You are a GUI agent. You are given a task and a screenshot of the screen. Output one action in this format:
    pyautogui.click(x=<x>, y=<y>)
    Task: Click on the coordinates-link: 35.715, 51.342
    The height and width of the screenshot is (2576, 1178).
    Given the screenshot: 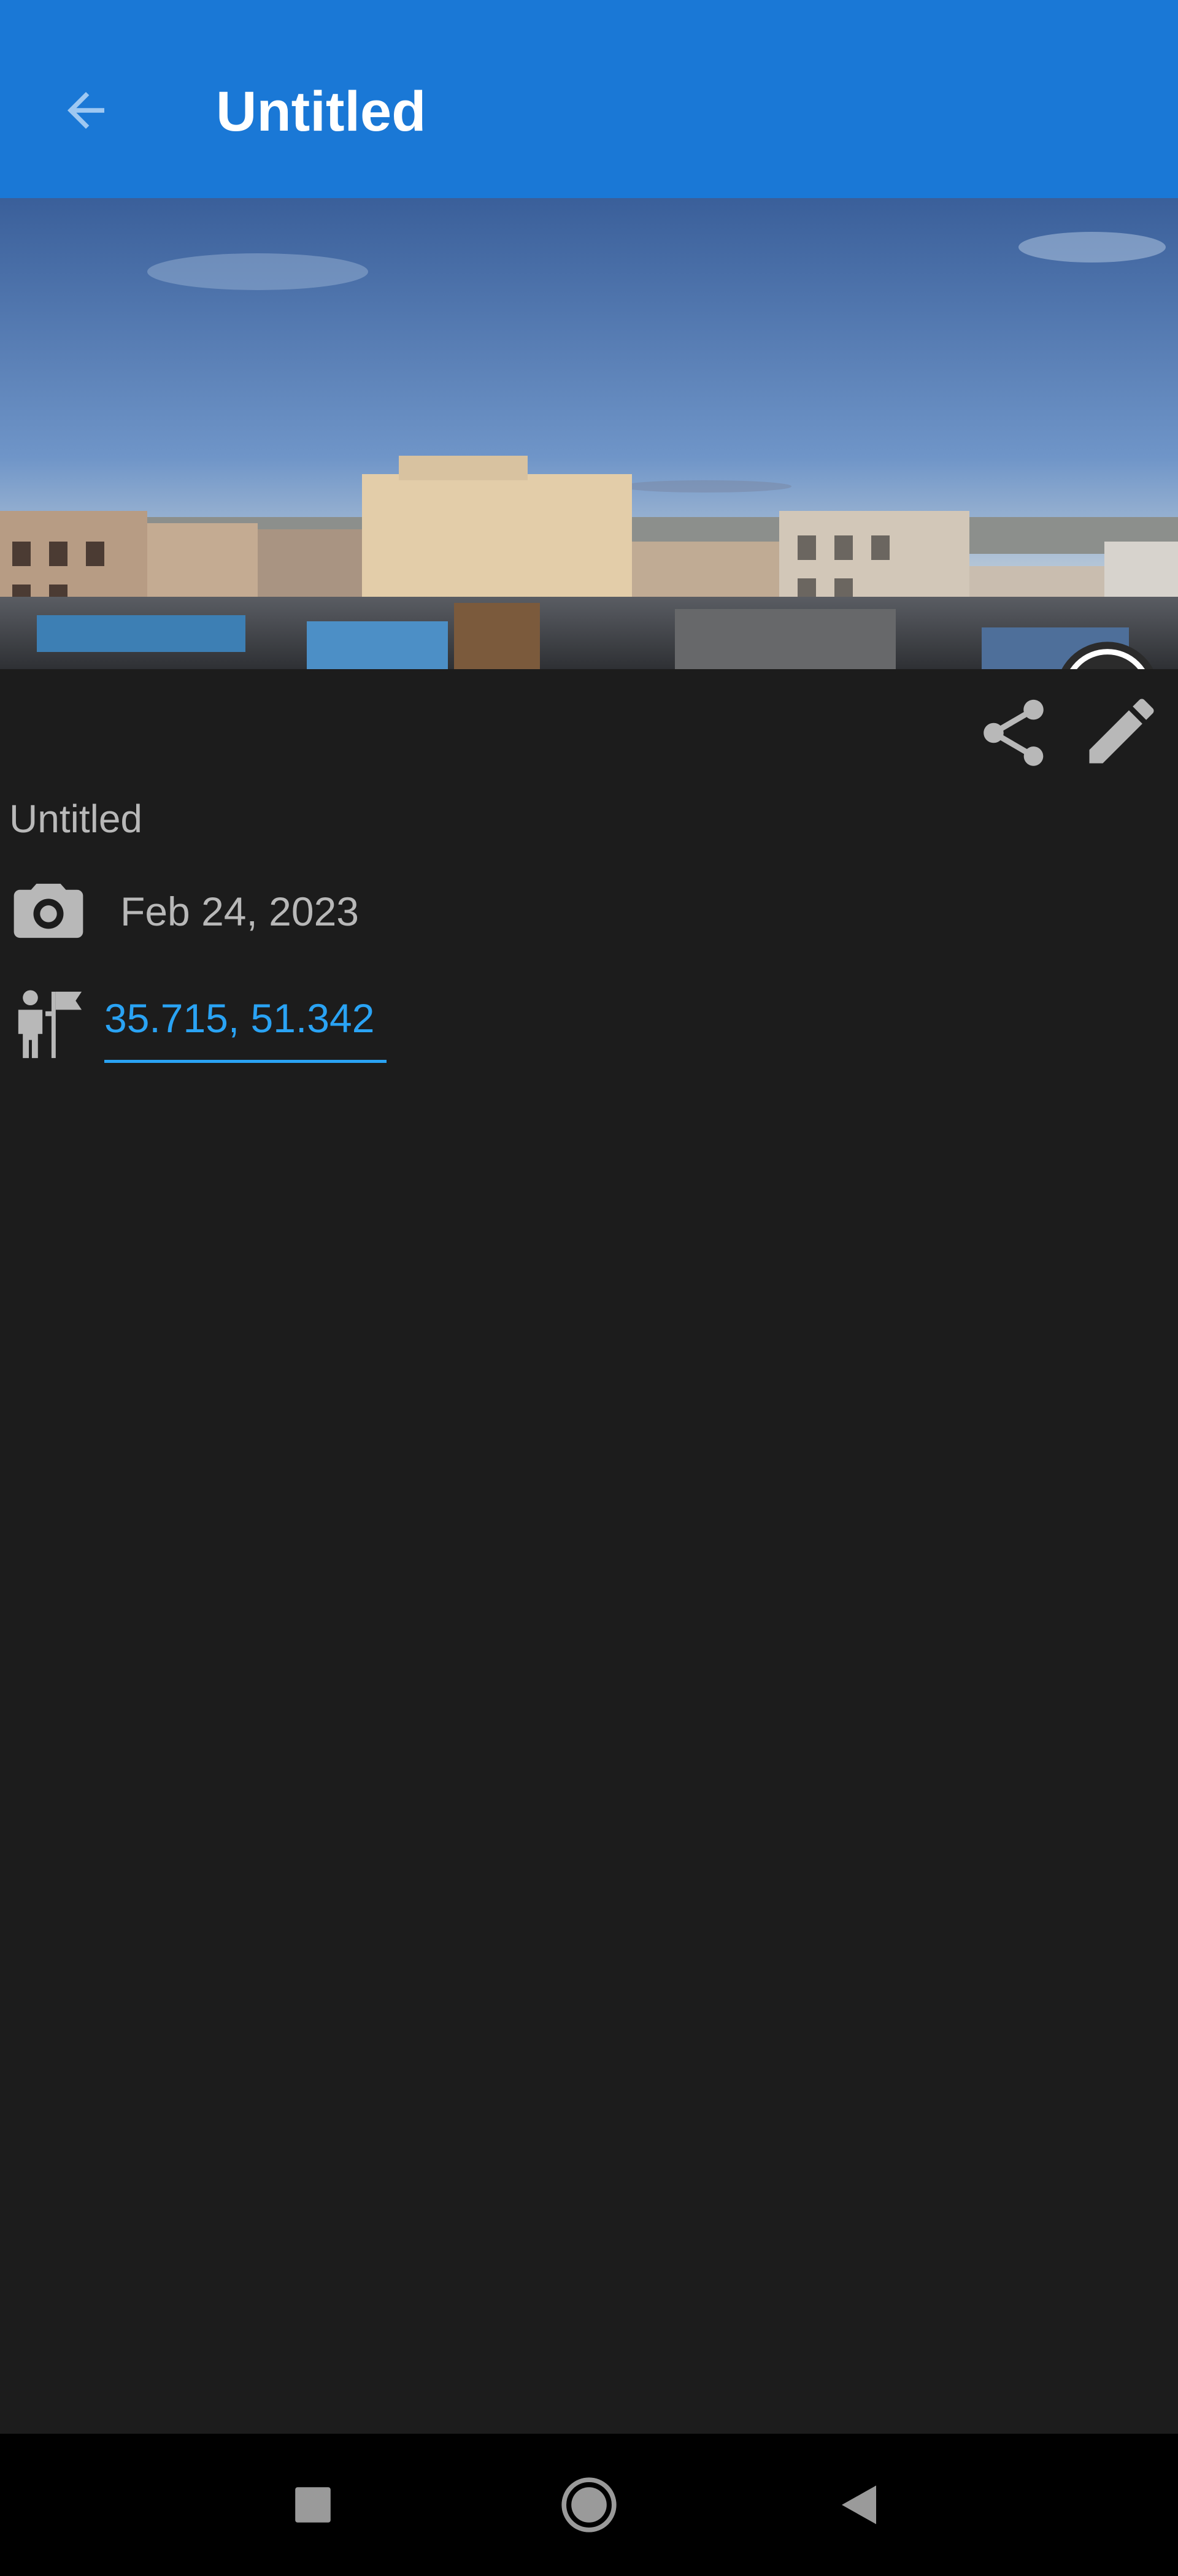 What is the action you would take?
    pyautogui.click(x=239, y=1018)
    